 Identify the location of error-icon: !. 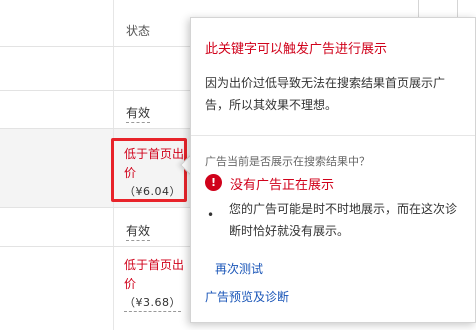
(213, 182).